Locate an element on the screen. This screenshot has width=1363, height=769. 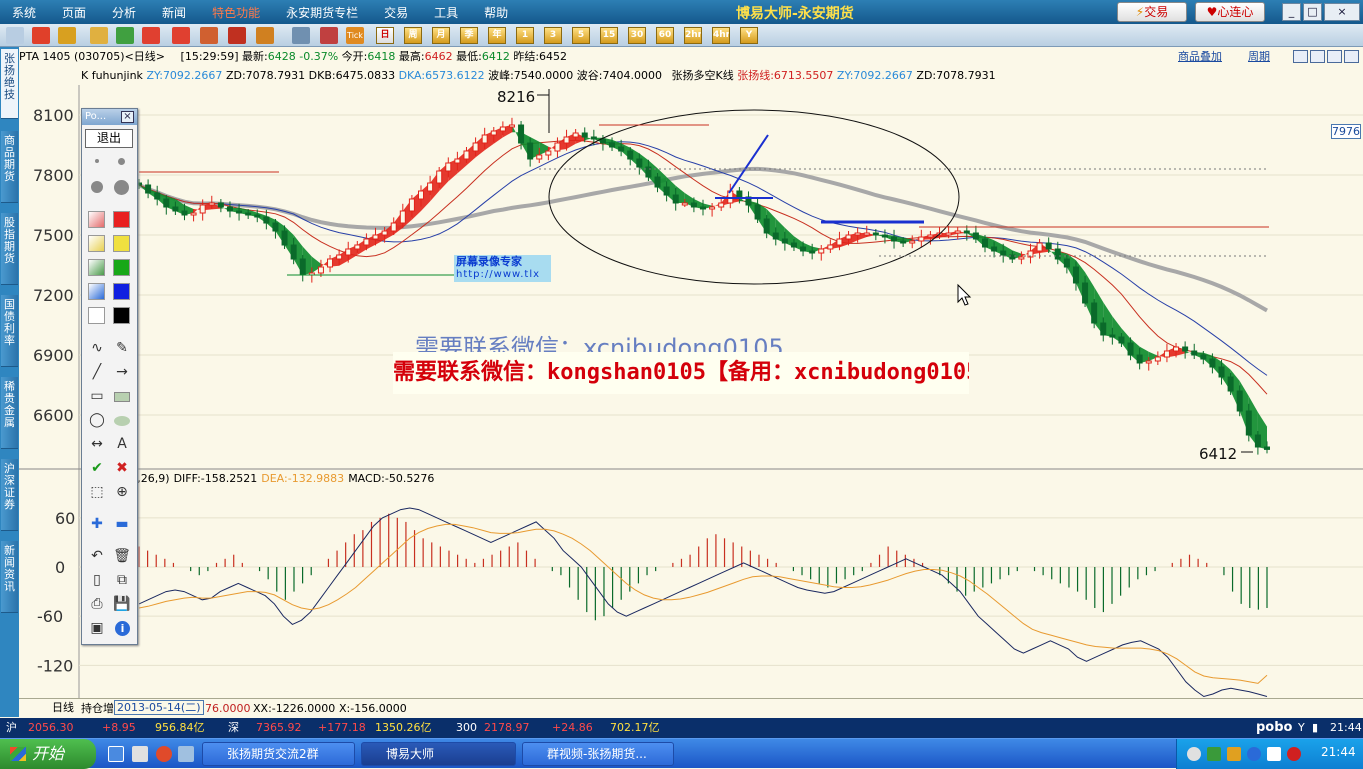
menu-yongan: 永安期货专栏 is located at coordinates (322, 12).